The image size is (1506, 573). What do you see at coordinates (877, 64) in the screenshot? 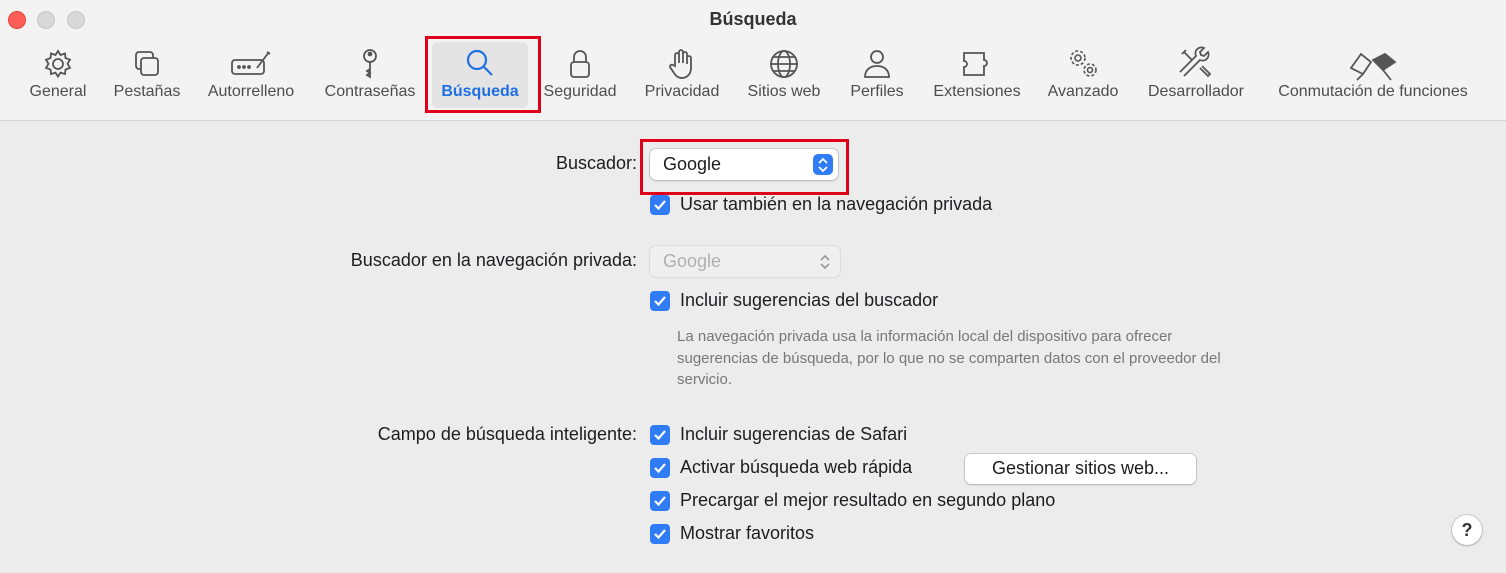
I see `person-icon` at bounding box center [877, 64].